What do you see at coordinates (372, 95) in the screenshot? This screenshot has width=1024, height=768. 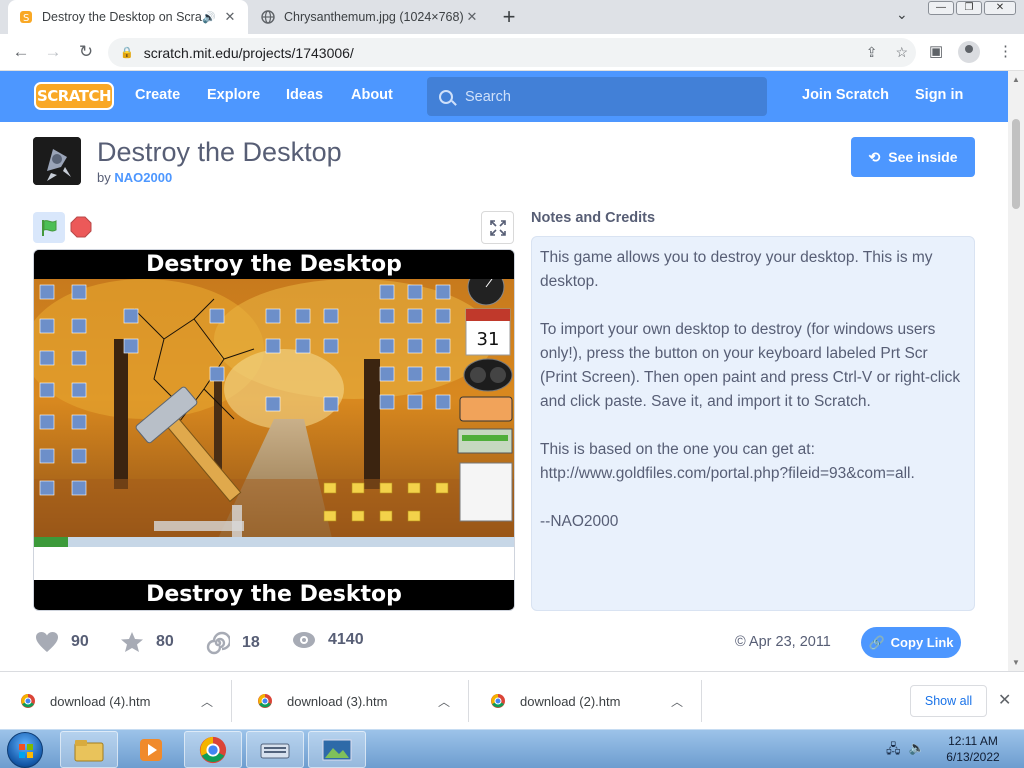 I see `nav-about: About` at bounding box center [372, 95].